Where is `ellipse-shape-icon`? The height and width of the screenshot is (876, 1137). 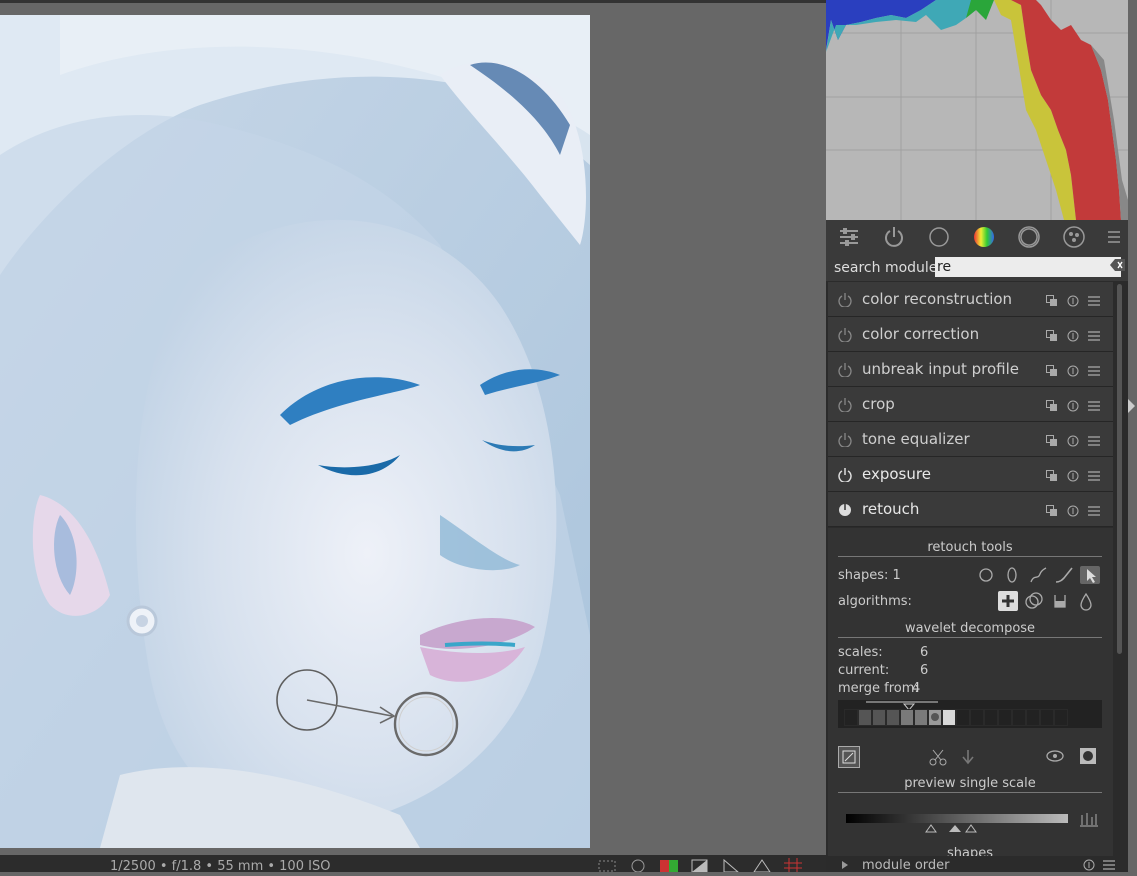 ellipse-shape-icon is located at coordinates (1012, 577).